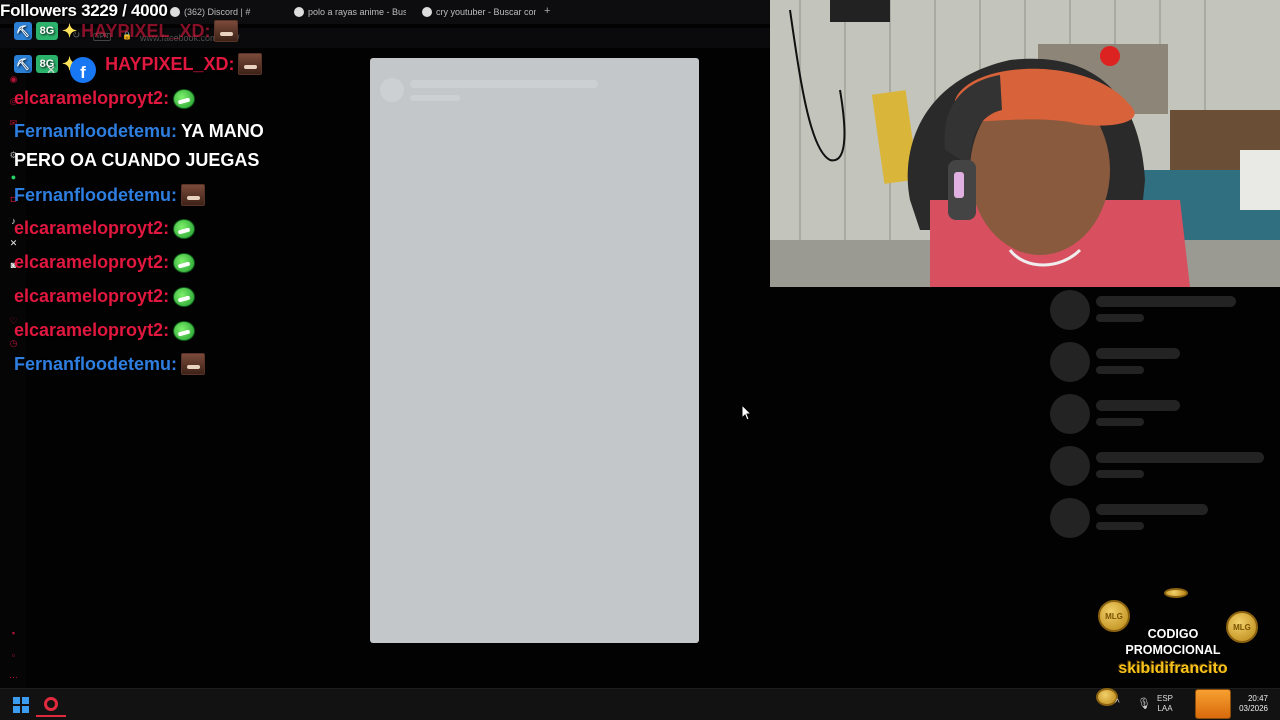 This screenshot has width=1280, height=720. I want to click on tab-label: cry youtuber - Buscar con, so click(486, 12).